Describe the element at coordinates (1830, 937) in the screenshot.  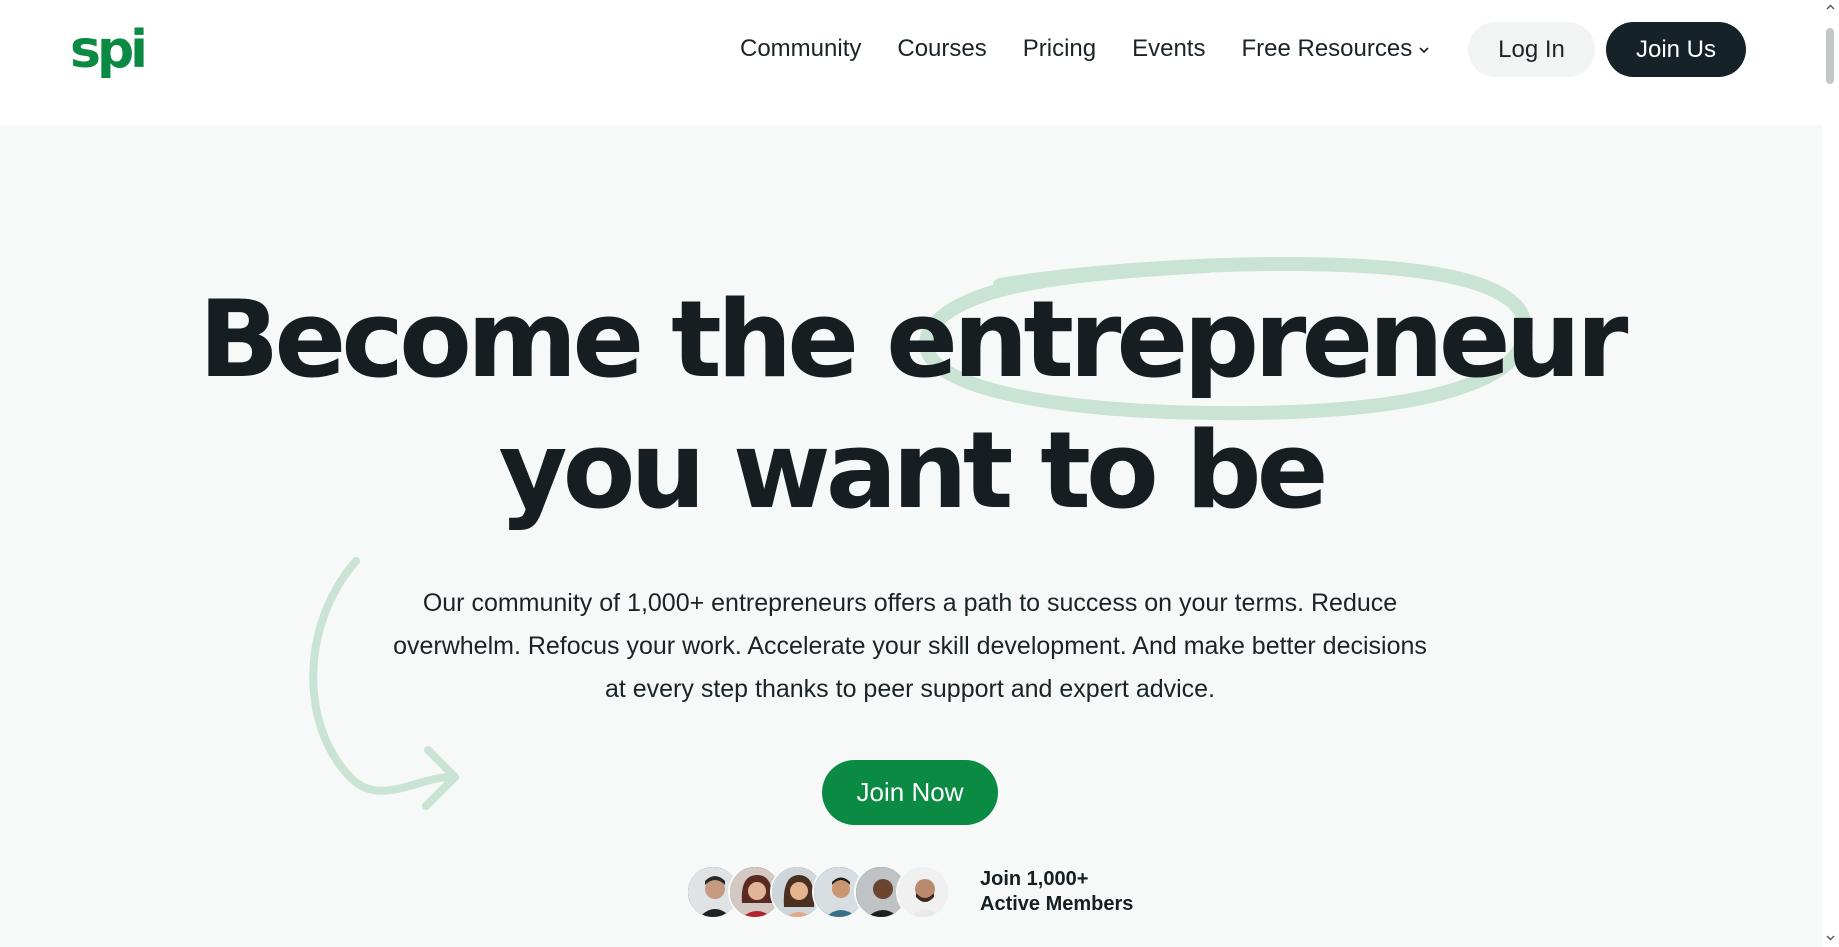
I see `scroll-down-arrow` at that location.